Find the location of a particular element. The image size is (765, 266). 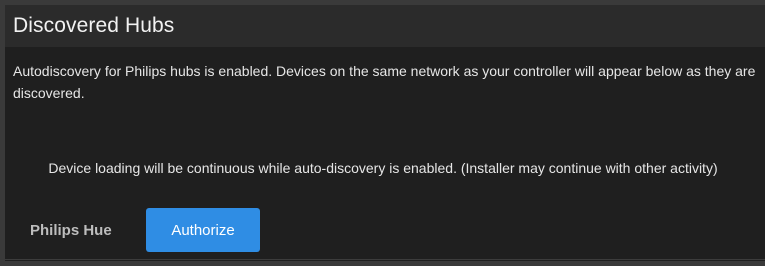

hub-name: Philips Hue is located at coordinates (71, 230).